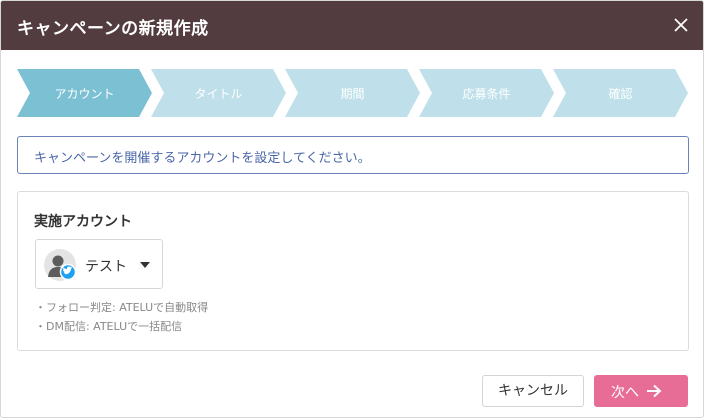  I want to click on next-button-label: 次へ, so click(625, 393).